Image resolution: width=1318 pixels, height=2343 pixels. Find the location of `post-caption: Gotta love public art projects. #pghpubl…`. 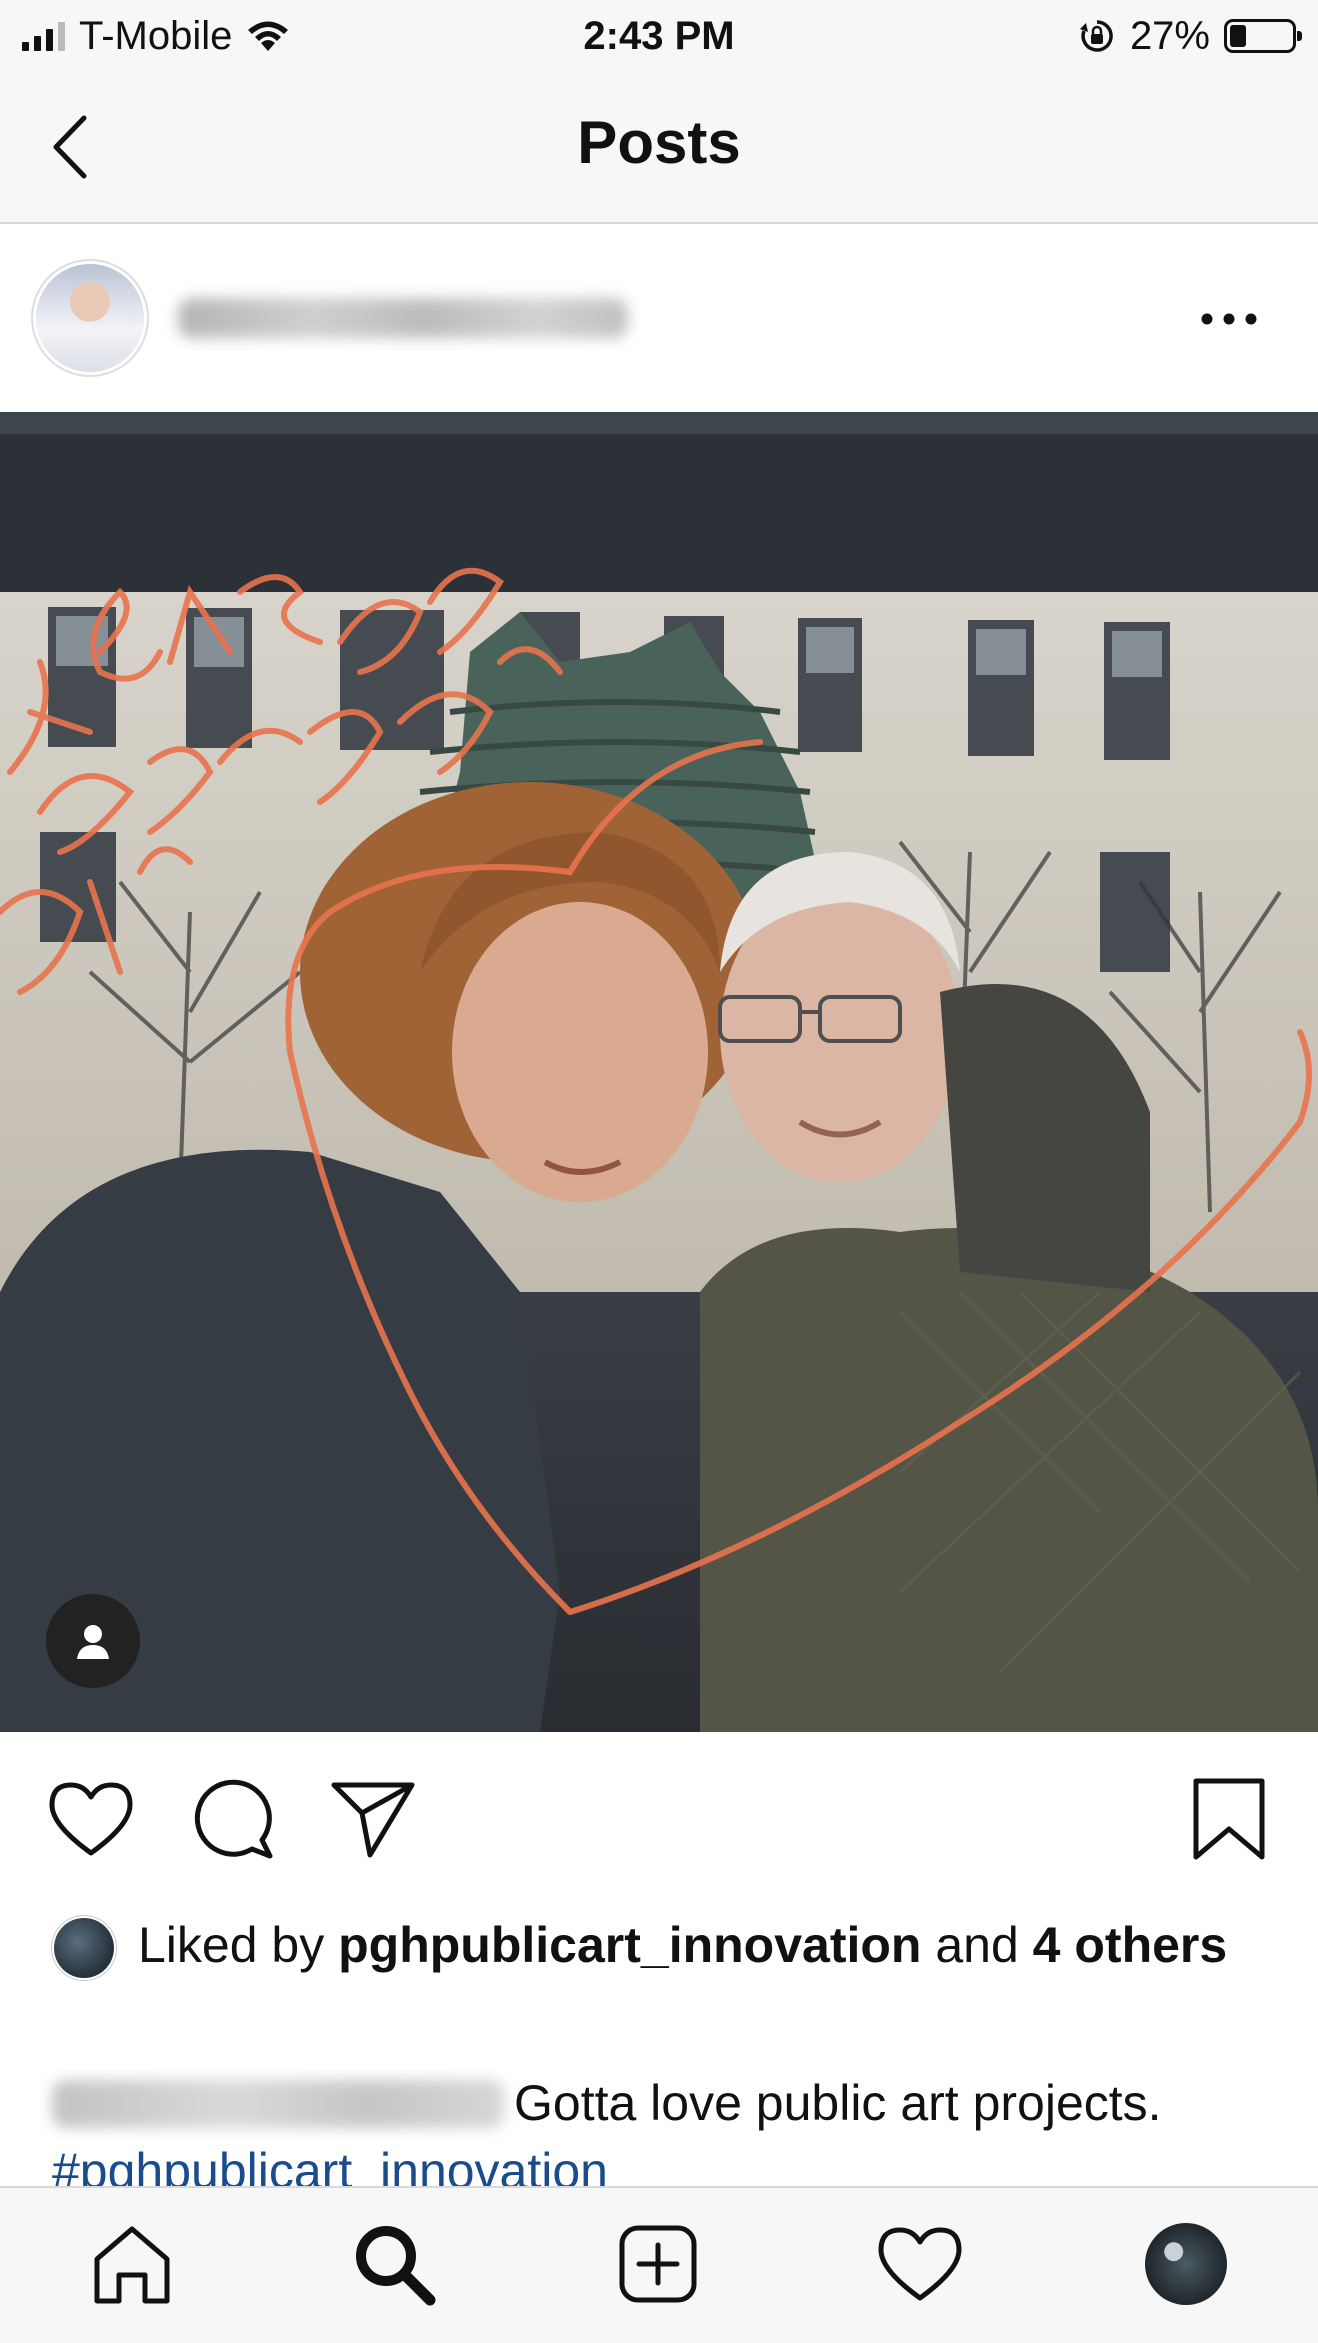

post-caption: Gotta love public art projects. #pghpubl… is located at coordinates (659, 2128).